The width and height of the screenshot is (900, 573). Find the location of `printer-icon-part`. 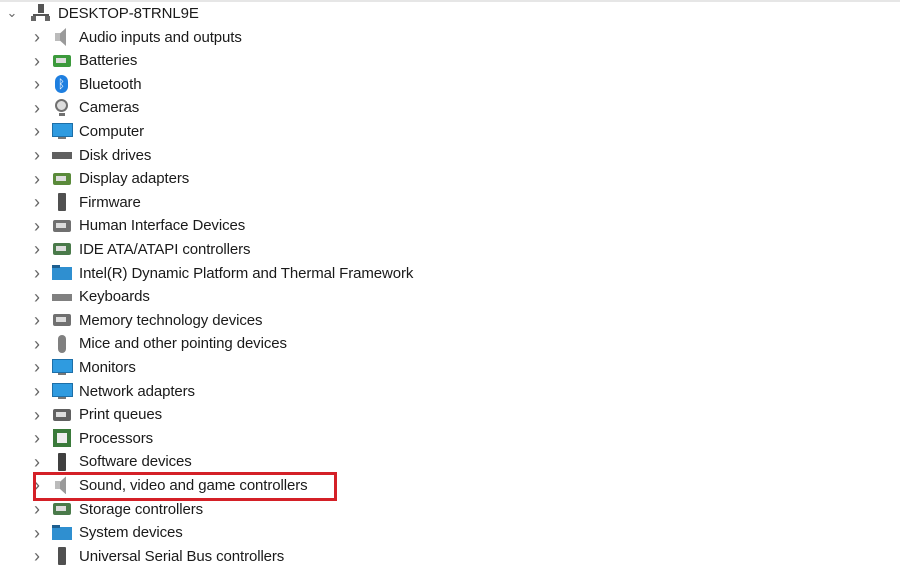

printer-icon-part is located at coordinates (61, 414).